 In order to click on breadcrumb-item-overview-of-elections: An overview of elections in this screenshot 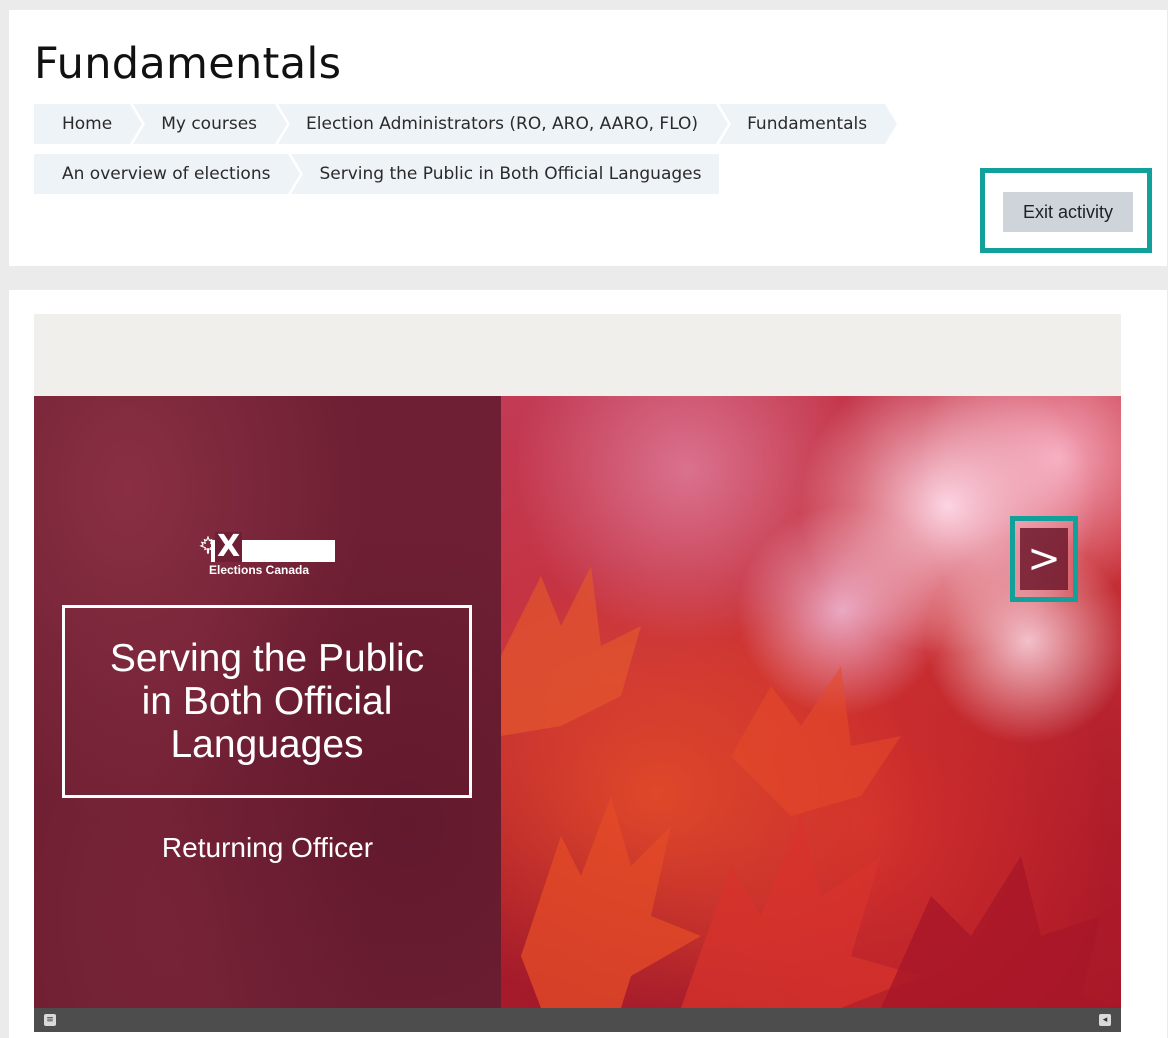, I will do `click(169, 174)`.